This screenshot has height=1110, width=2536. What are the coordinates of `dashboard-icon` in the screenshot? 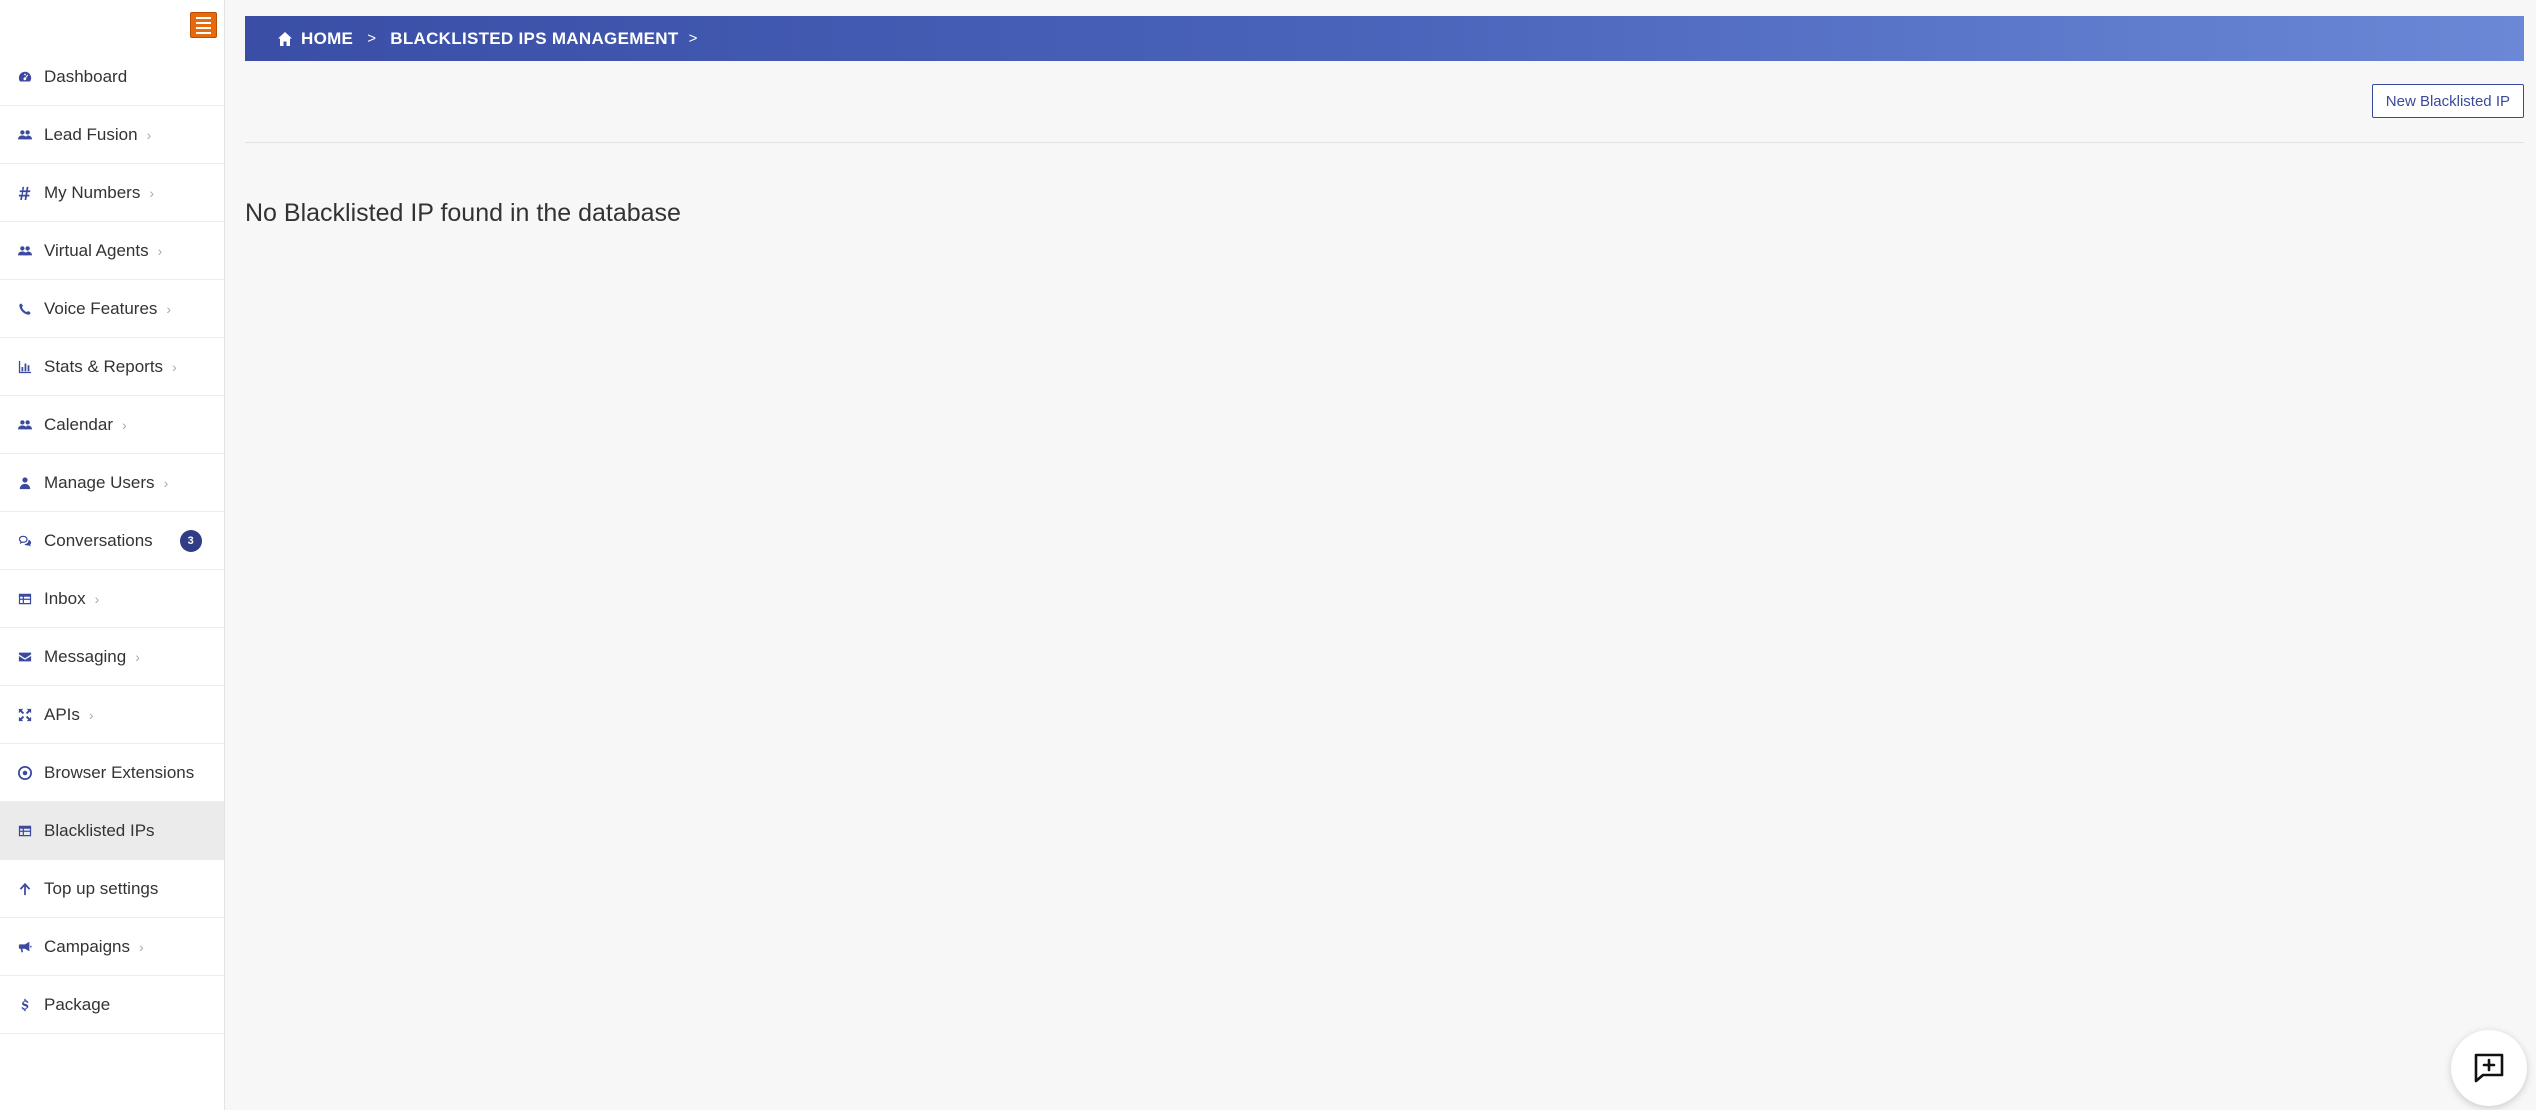 It's located at (25, 77).